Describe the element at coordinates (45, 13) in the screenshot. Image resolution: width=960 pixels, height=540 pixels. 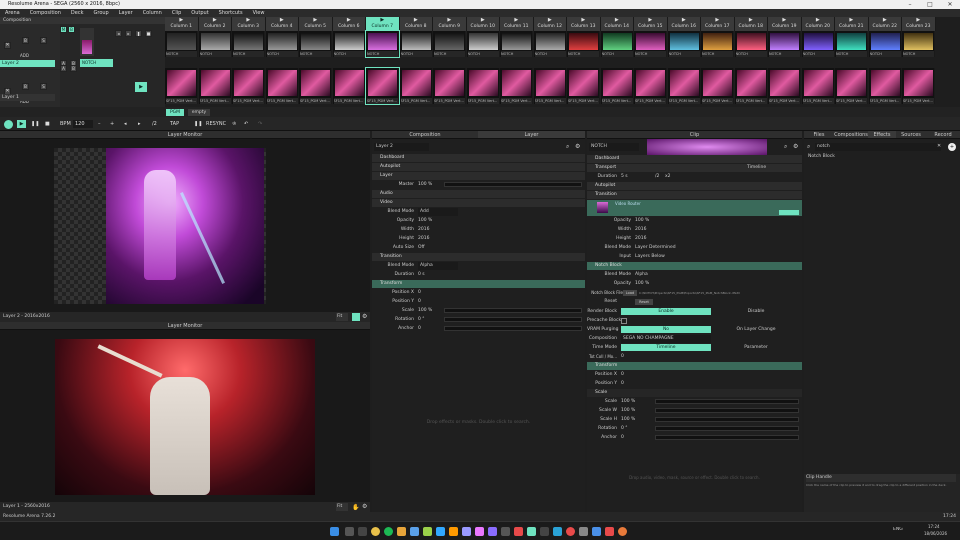
I see `menu-composition: Composition` at that location.